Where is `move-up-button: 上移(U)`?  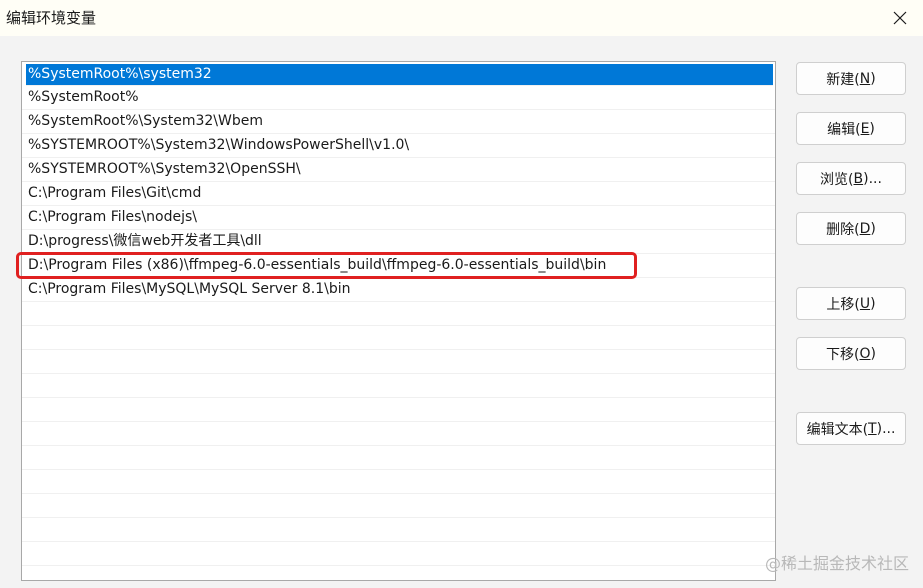
move-up-button: 上移(U) is located at coordinates (851, 303).